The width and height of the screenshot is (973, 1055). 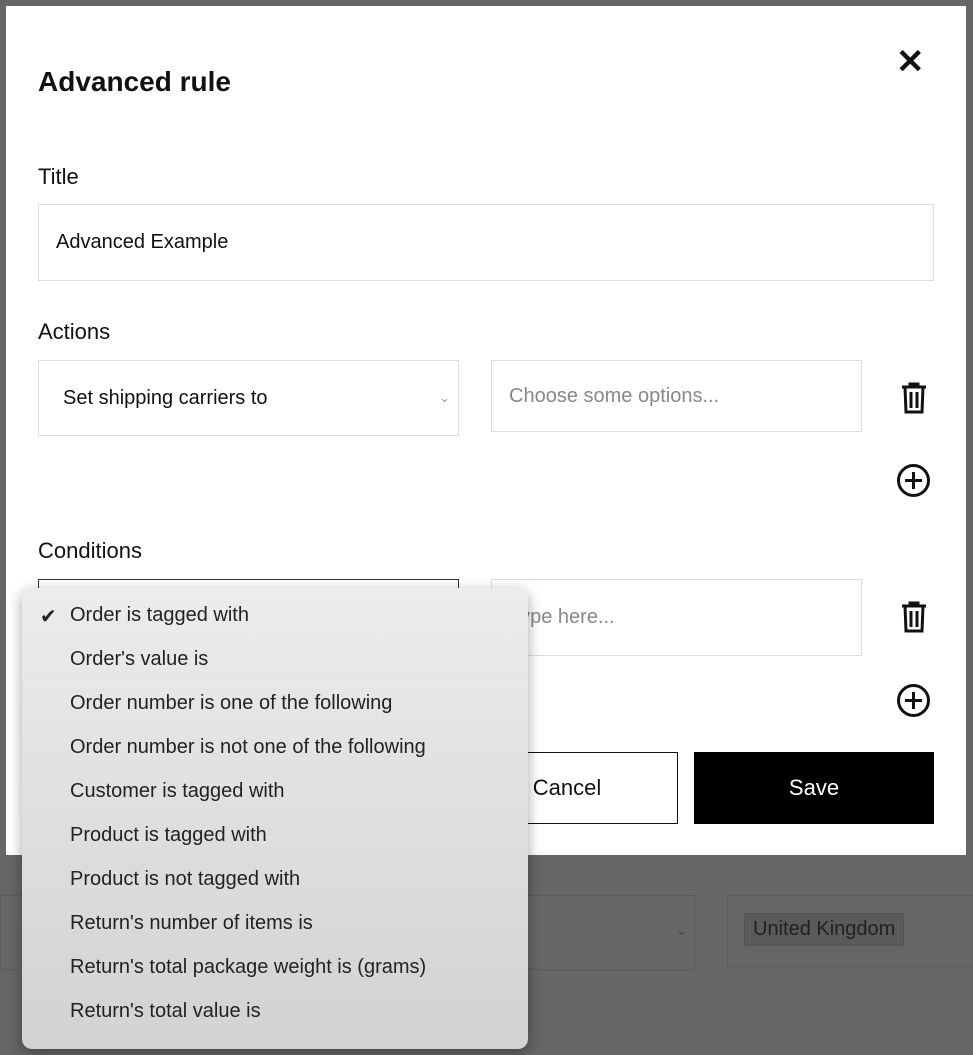 I want to click on save-button: Save, so click(x=814, y=788).